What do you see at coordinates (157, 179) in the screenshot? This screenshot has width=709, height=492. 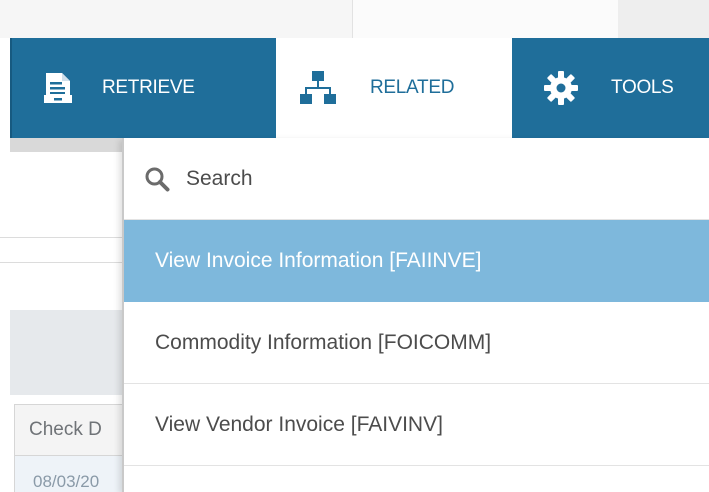 I see `search-icon` at bounding box center [157, 179].